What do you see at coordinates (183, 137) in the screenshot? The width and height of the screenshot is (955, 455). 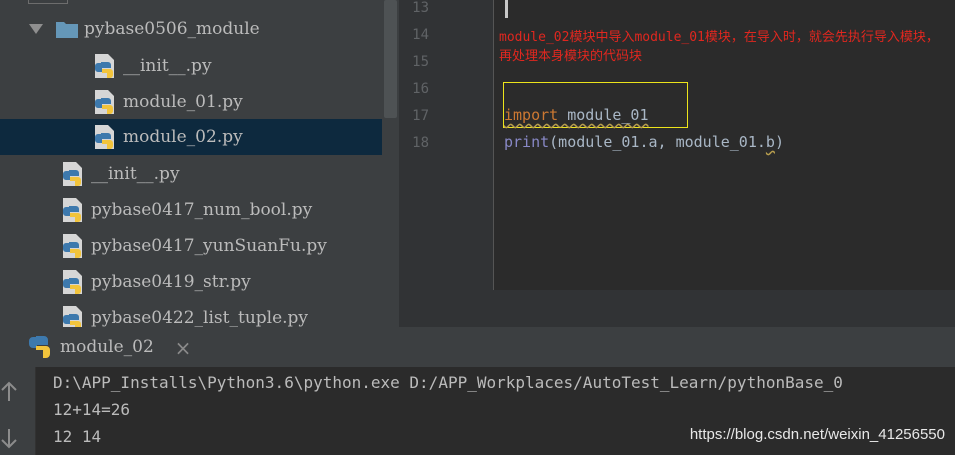 I see `tree-item-label: module_02.py` at bounding box center [183, 137].